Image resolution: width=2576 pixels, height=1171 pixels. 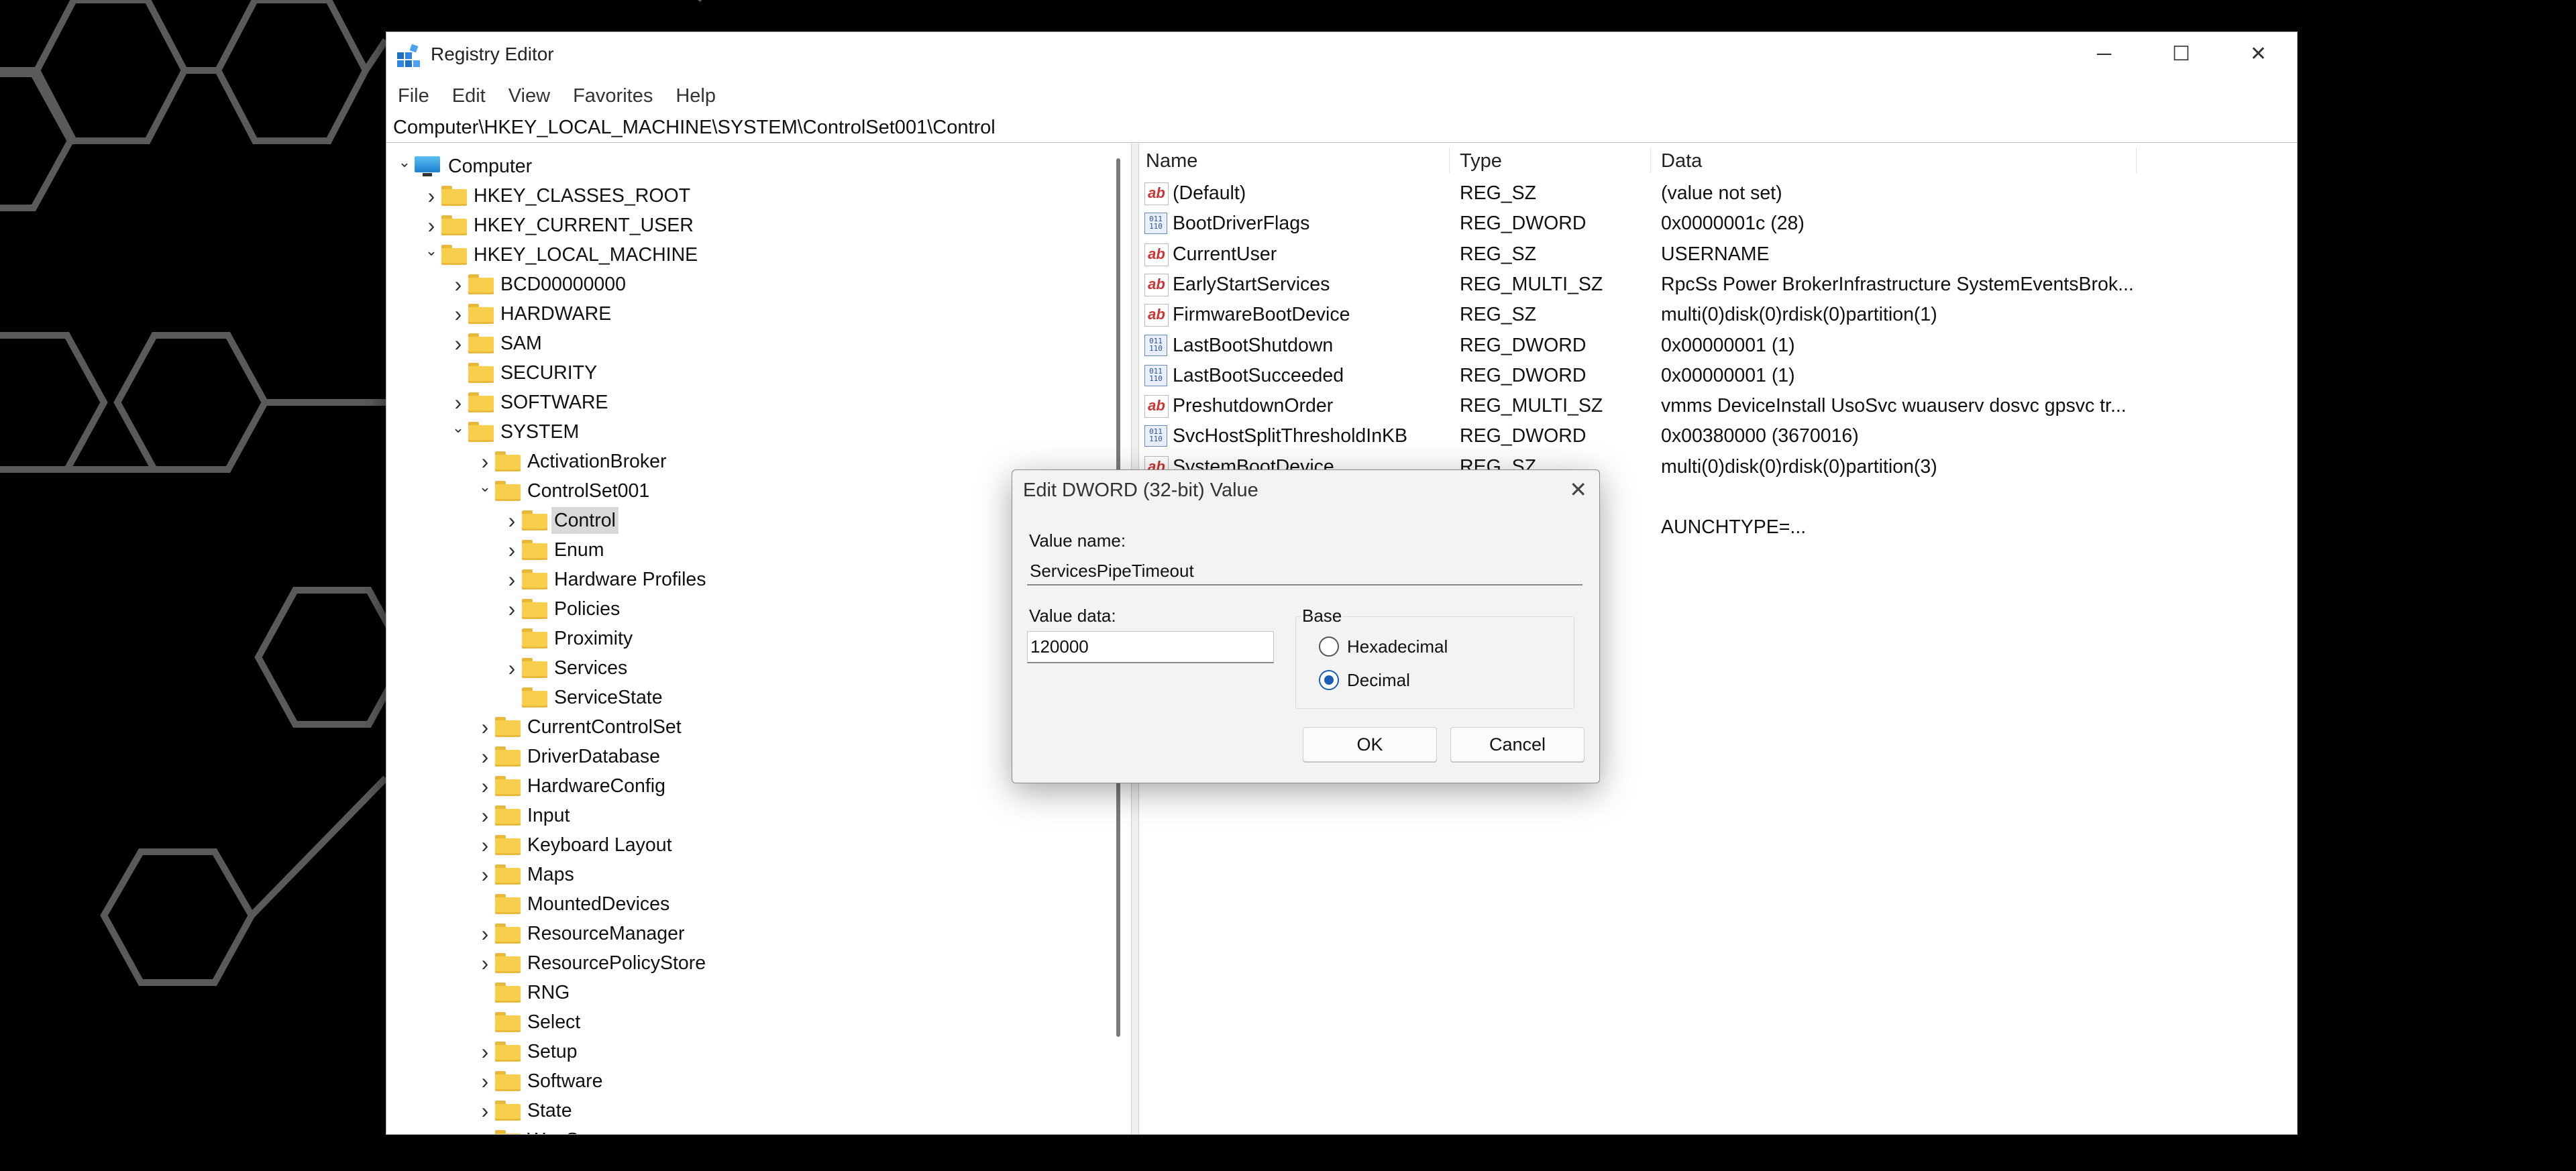 What do you see at coordinates (523, 815) in the screenshot?
I see `tree-item-input: › Input` at bounding box center [523, 815].